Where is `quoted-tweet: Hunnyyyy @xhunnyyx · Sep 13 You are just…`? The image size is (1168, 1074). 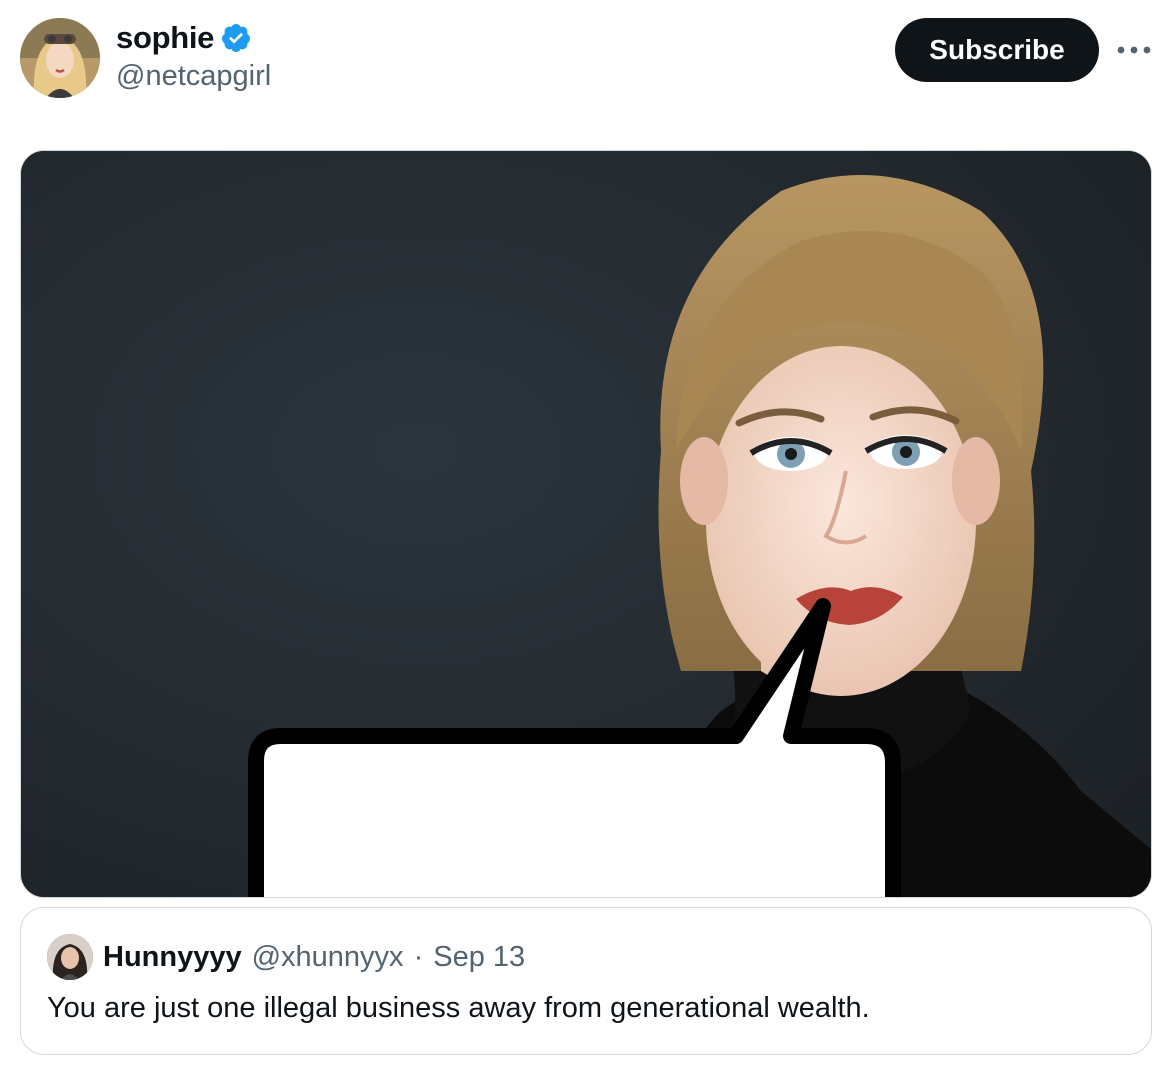 quoted-tweet: Hunnyyyy @xhunnyyx · Sep 13 You are just… is located at coordinates (586, 981).